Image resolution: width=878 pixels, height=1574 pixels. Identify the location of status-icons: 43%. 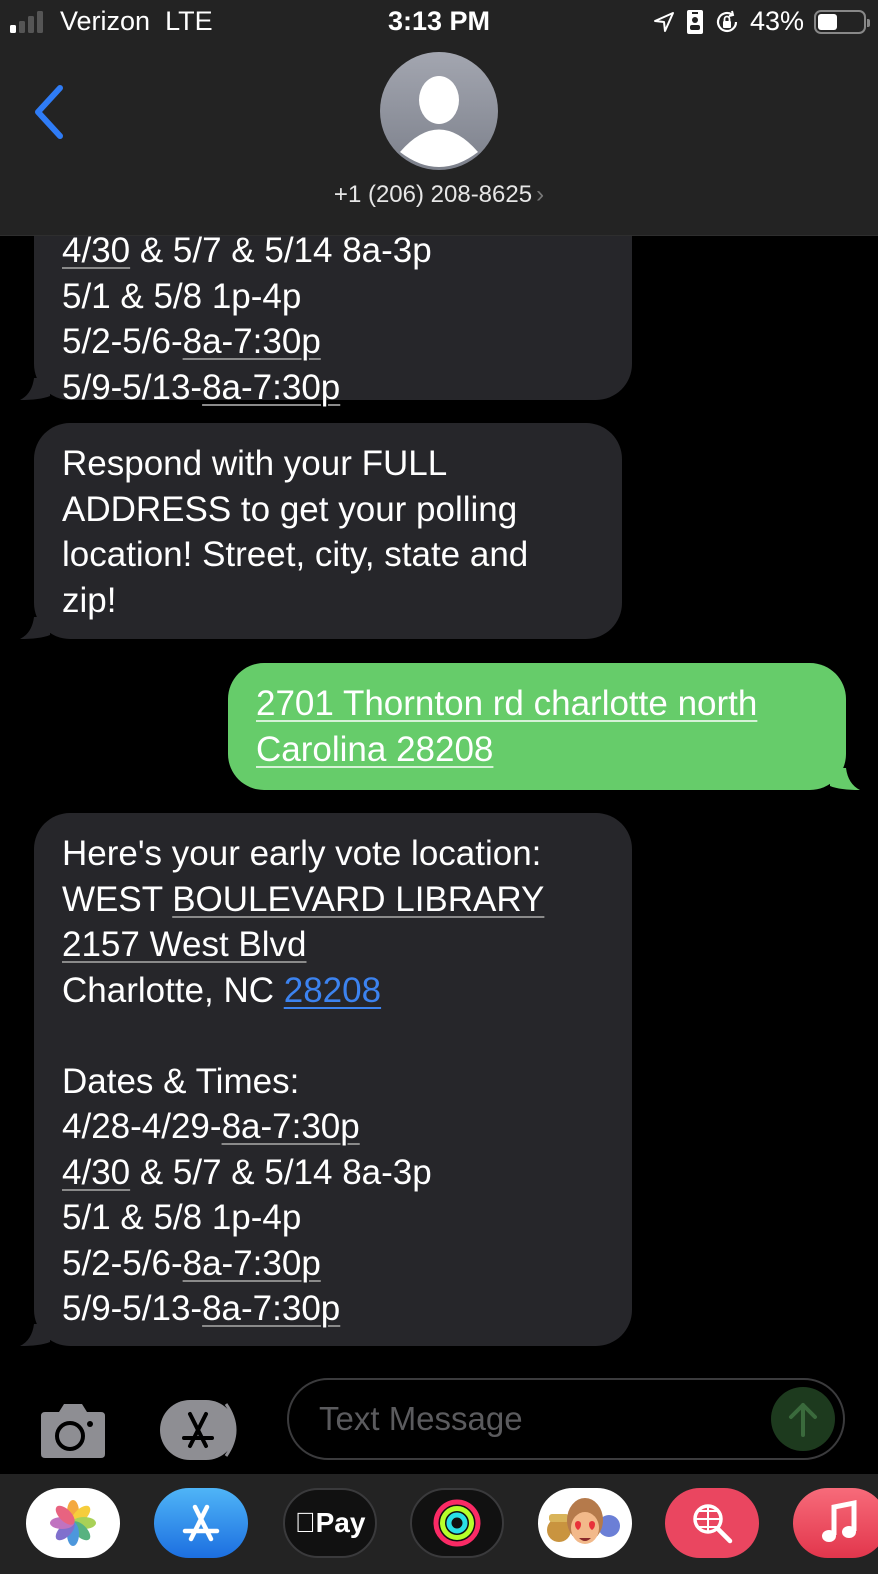
(761, 21).